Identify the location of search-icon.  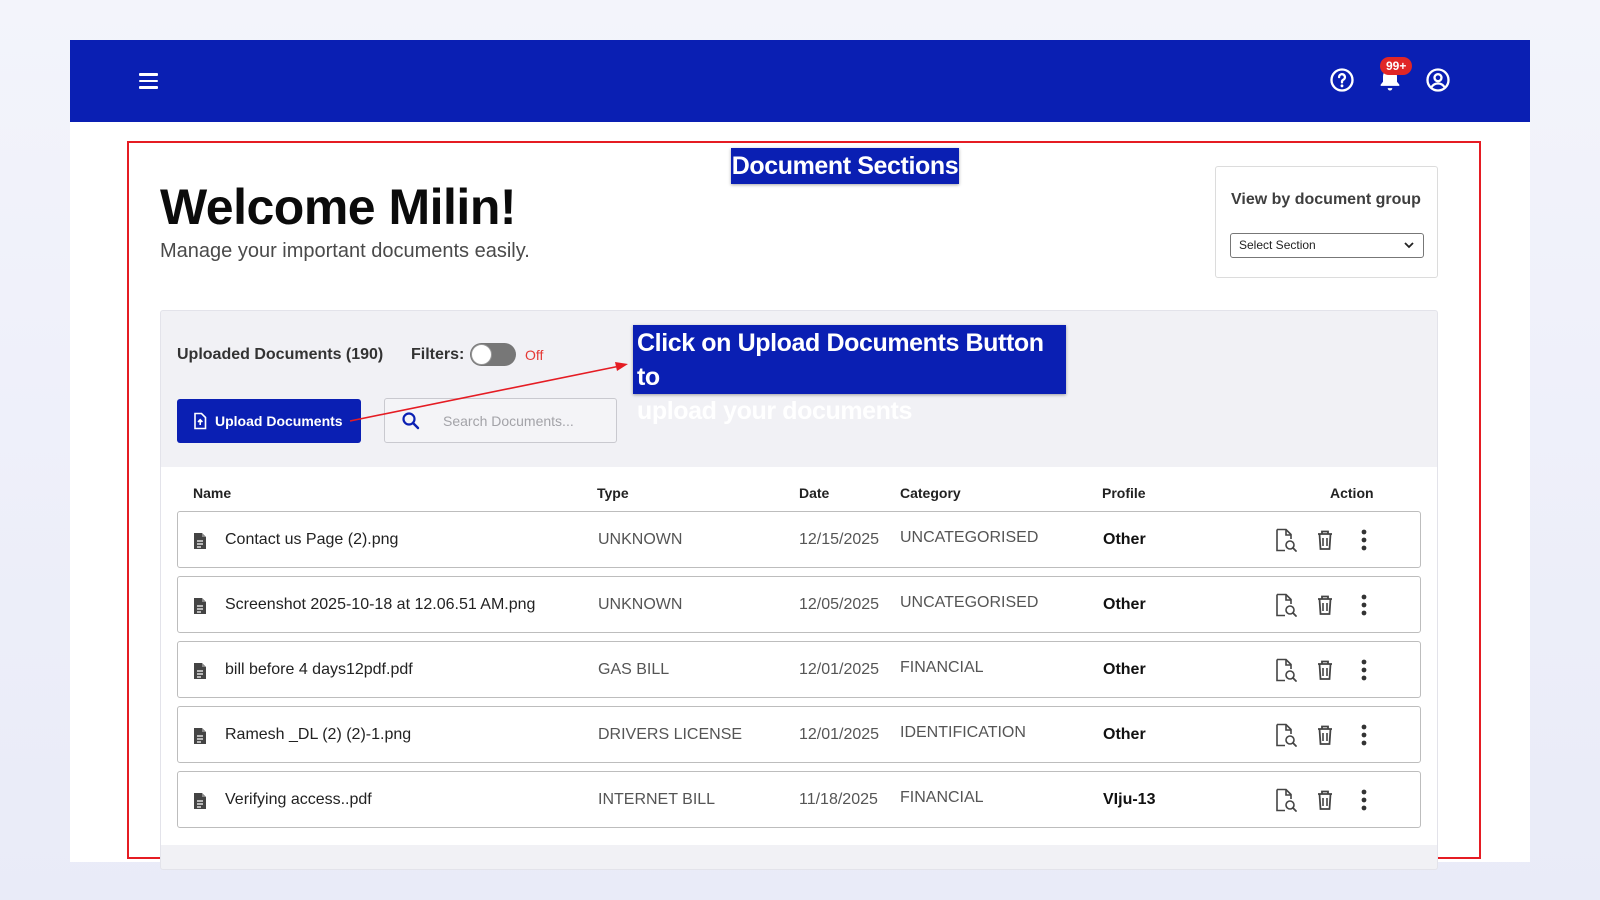
(411, 421).